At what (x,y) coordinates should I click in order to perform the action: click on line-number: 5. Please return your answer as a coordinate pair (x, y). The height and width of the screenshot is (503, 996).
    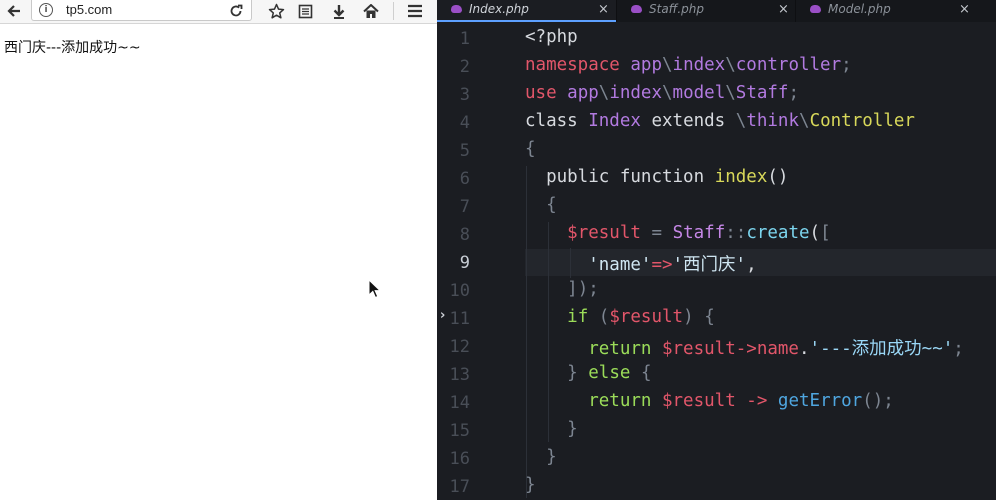
    Looking at the image, I should click on (464, 151).